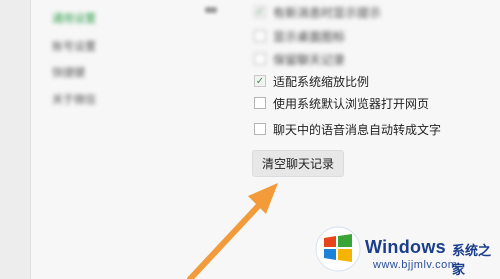  I want to click on windows-logo-icon, so click(338, 249).